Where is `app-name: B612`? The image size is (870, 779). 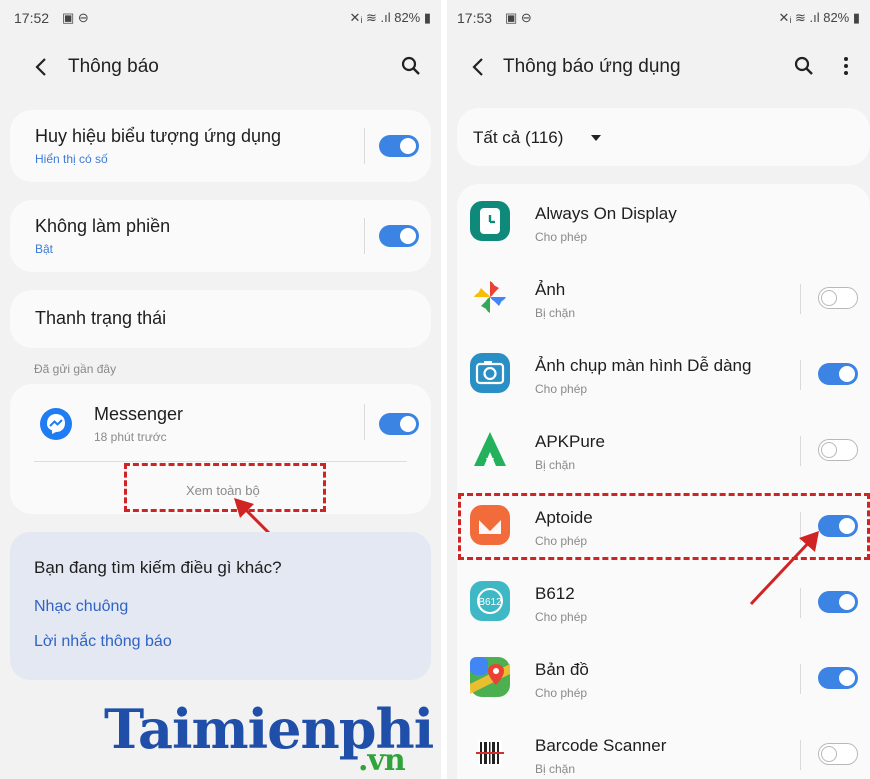 app-name: B612 is located at coordinates (555, 593).